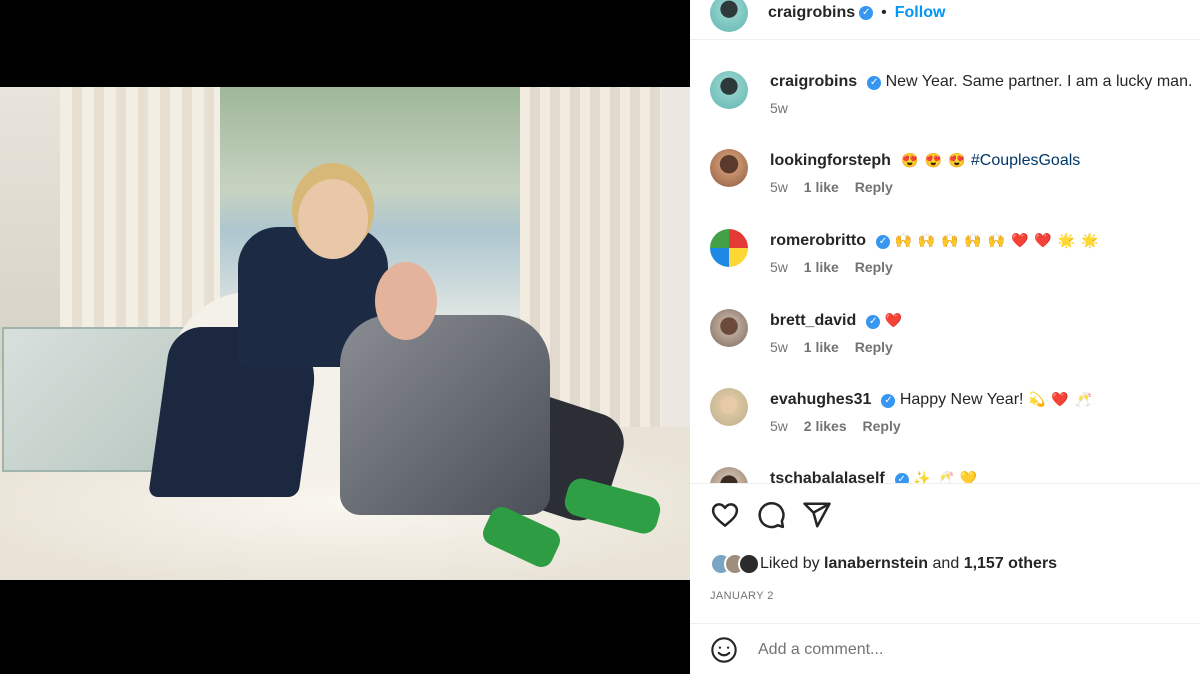 The width and height of the screenshot is (1200, 674). I want to click on action-icons, so click(771, 515).